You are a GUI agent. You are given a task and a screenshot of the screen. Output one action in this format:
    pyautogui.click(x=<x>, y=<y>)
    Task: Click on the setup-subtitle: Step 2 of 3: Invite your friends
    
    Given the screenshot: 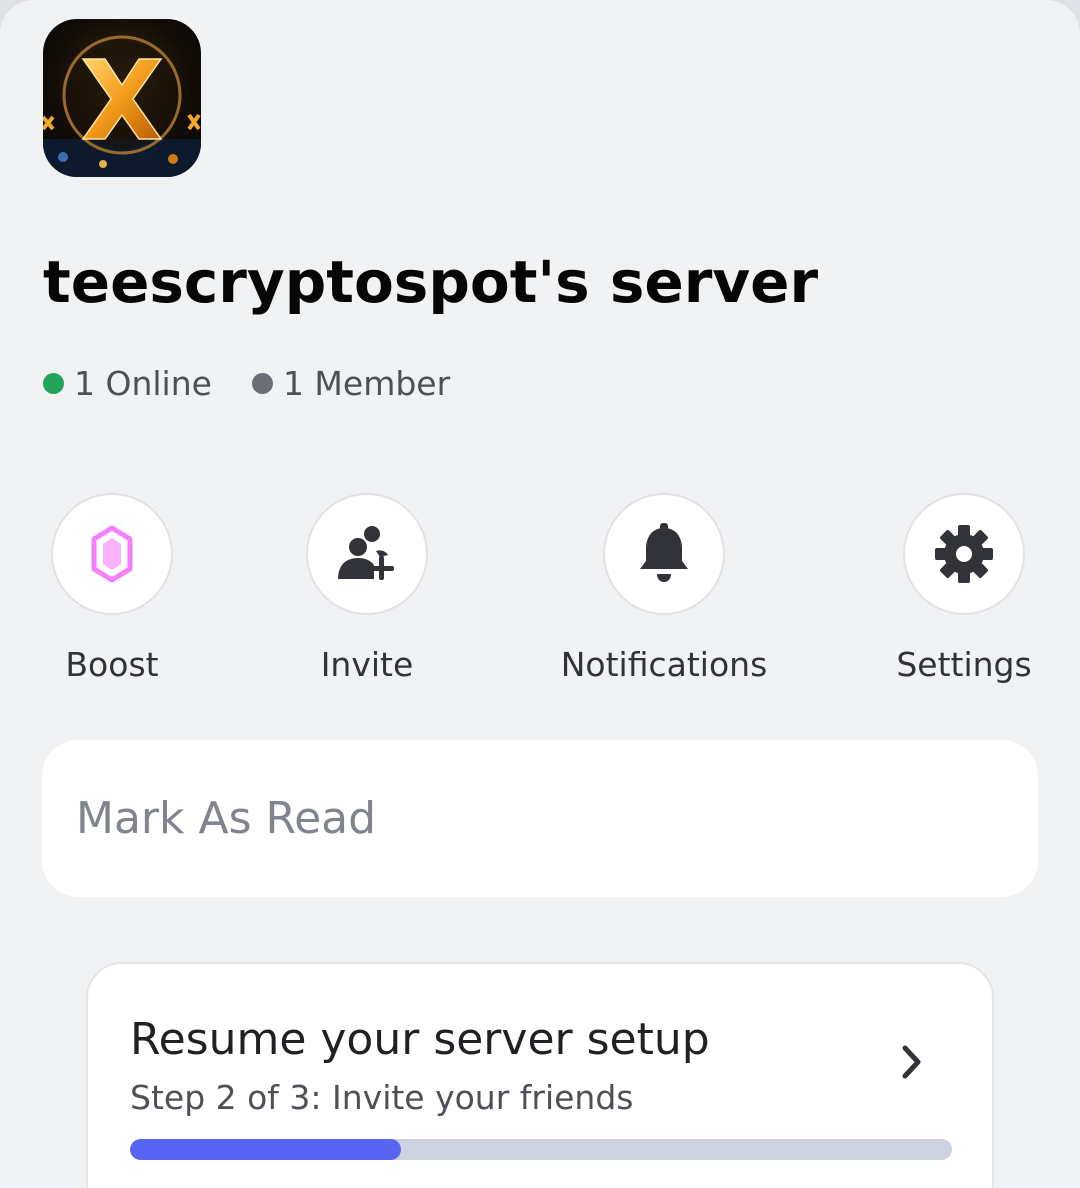 What is the action you would take?
    pyautogui.click(x=382, y=1097)
    